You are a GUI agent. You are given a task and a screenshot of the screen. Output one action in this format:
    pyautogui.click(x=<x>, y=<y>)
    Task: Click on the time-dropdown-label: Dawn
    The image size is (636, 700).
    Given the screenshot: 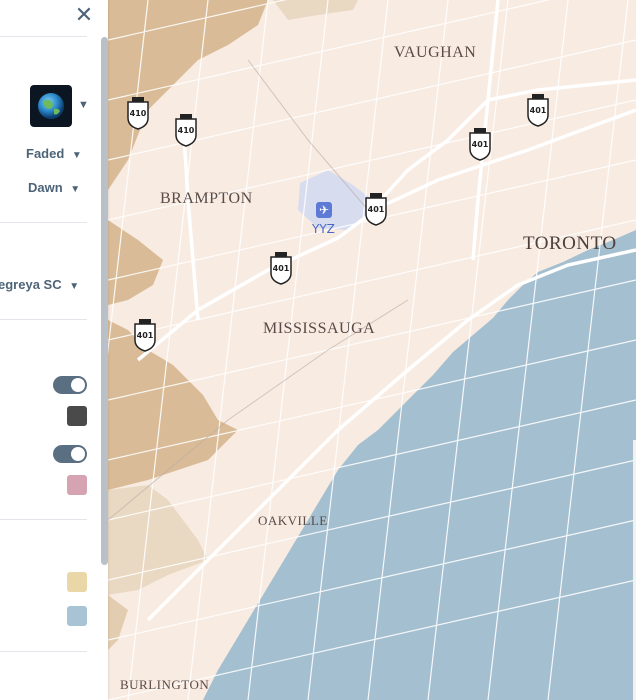 What is the action you would take?
    pyautogui.click(x=45, y=187)
    